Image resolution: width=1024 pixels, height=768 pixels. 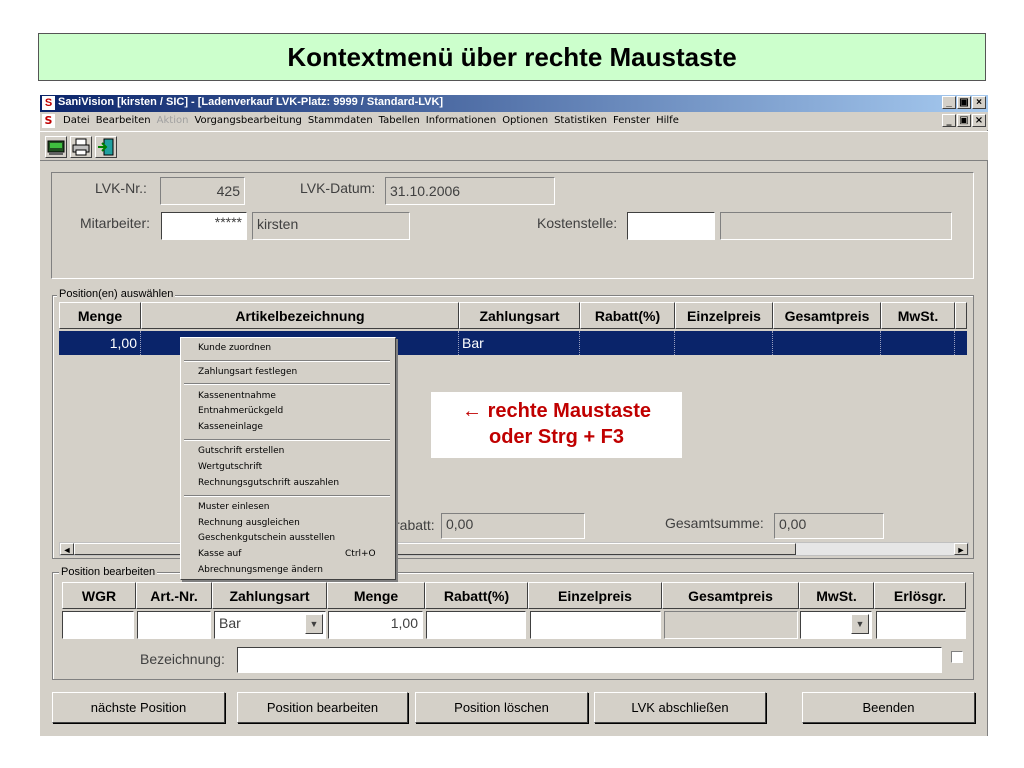 I want to click on menu-informationen: Informationen, so click(x=461, y=120).